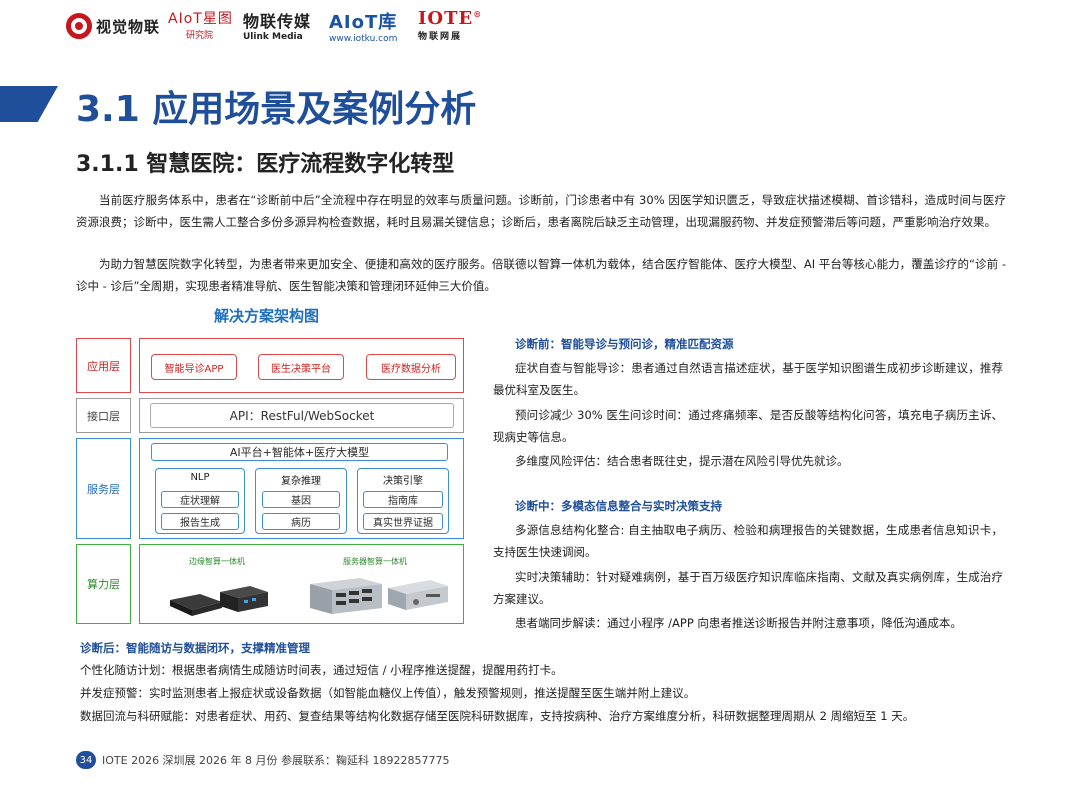  I want to click on app-medical-analytics: 医疗数据分析, so click(411, 367).